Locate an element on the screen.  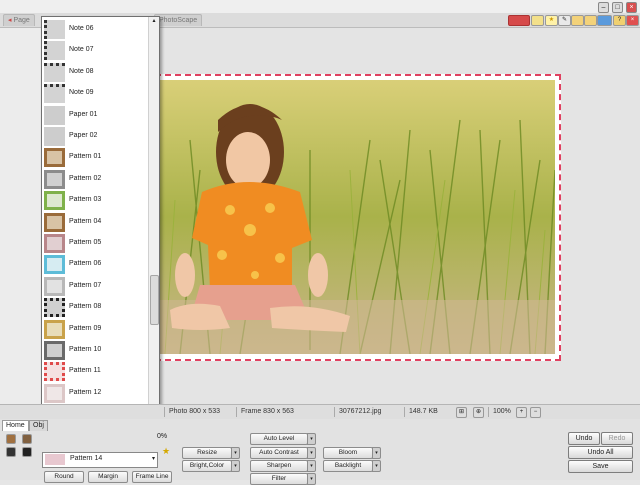
margin-button: Margin is located at coordinates (108, 477).